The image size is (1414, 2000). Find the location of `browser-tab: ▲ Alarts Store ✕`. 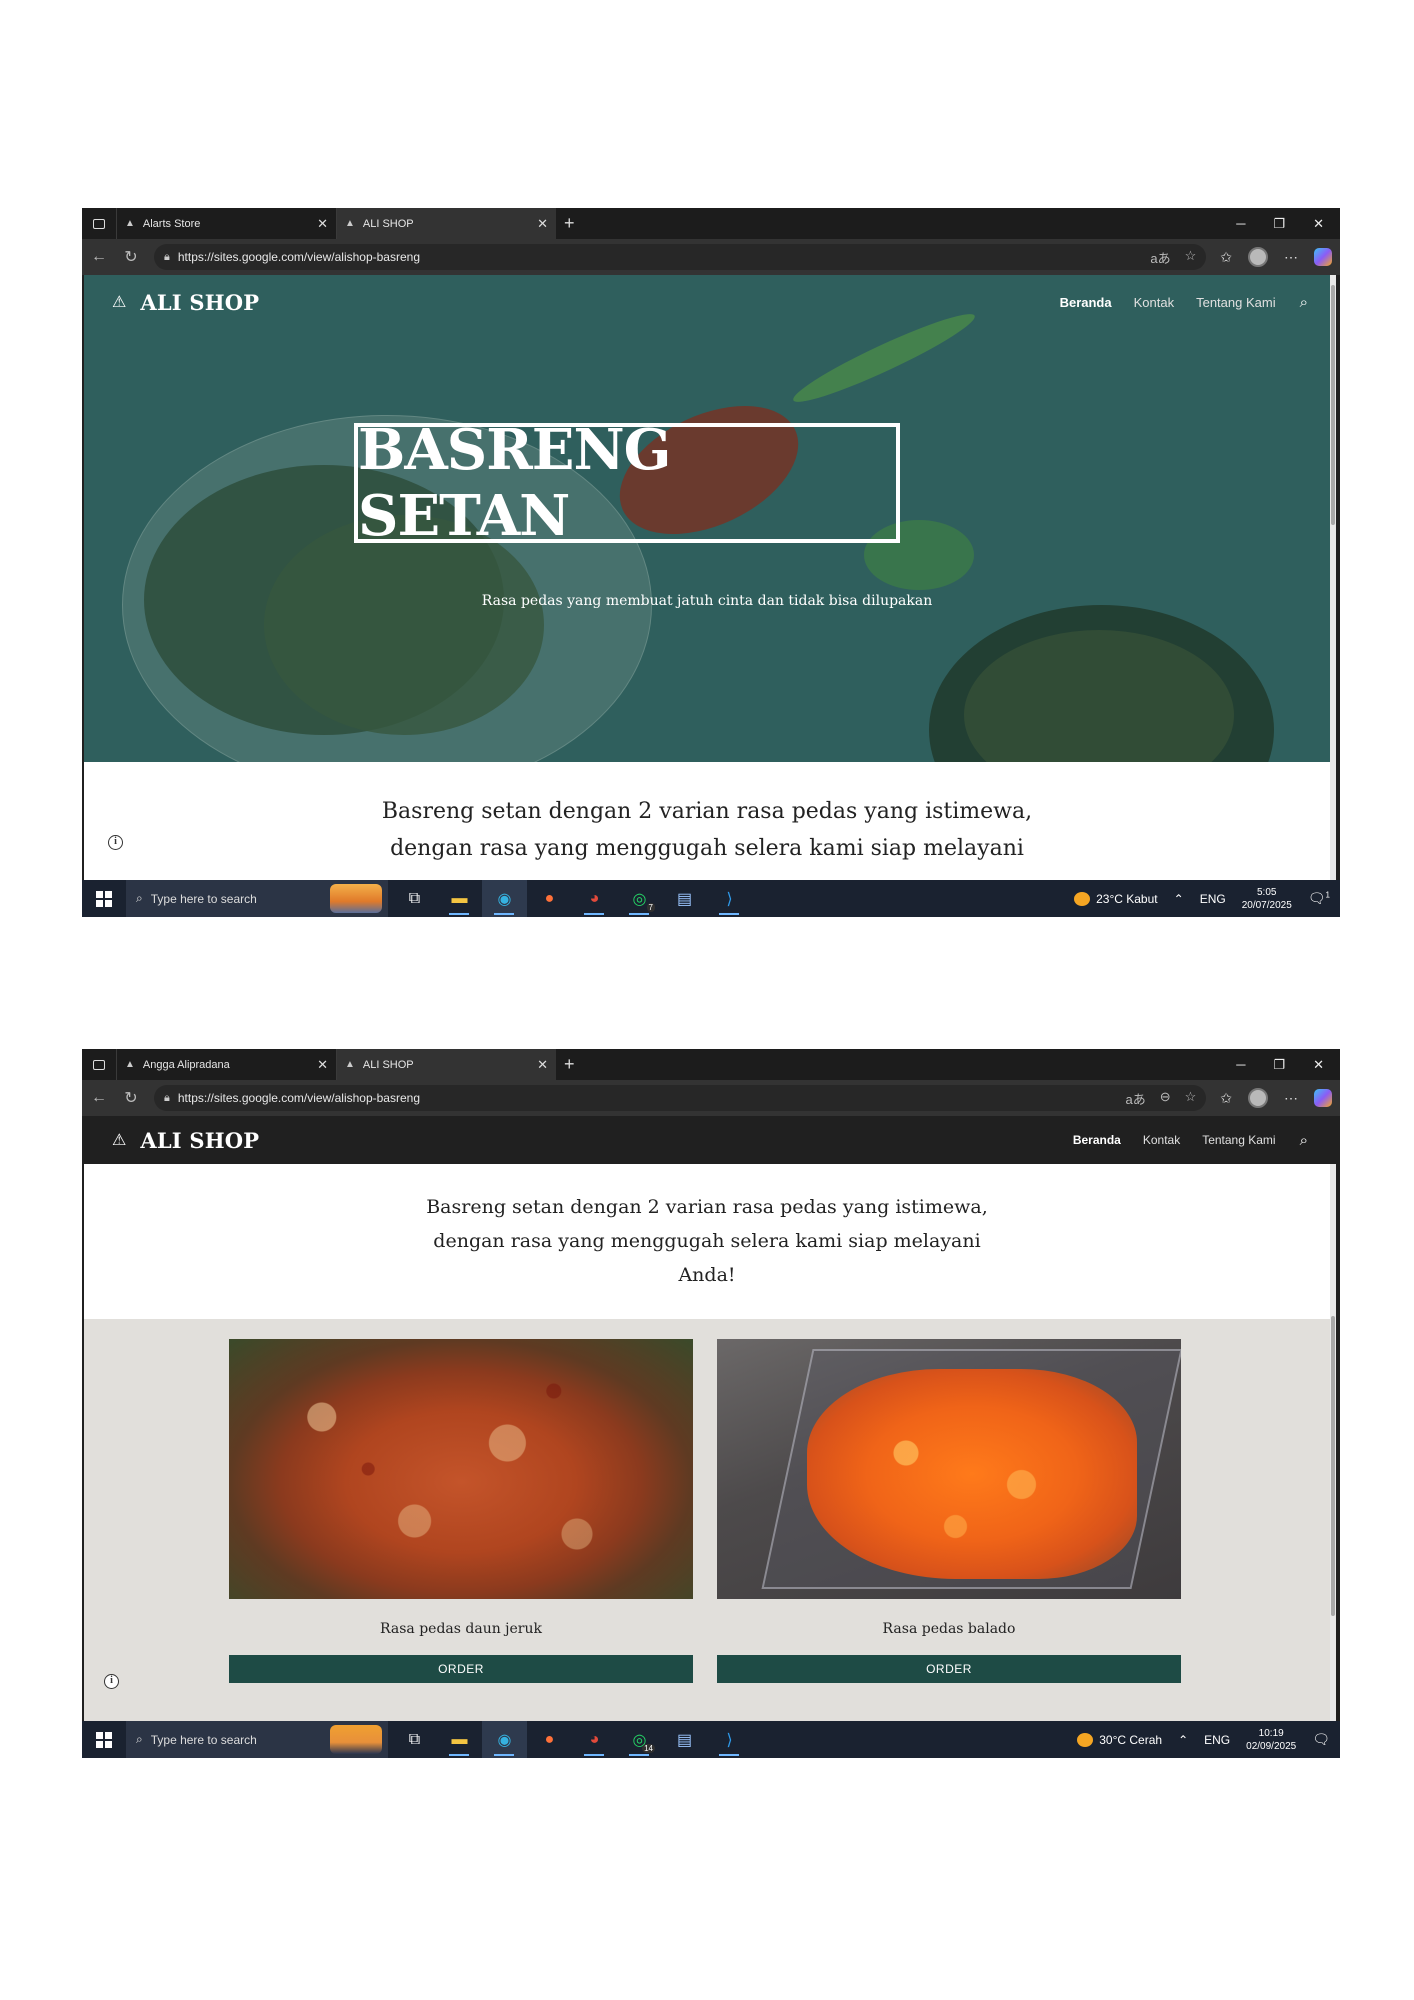

browser-tab: ▲ Alarts Store ✕ is located at coordinates (226, 223).